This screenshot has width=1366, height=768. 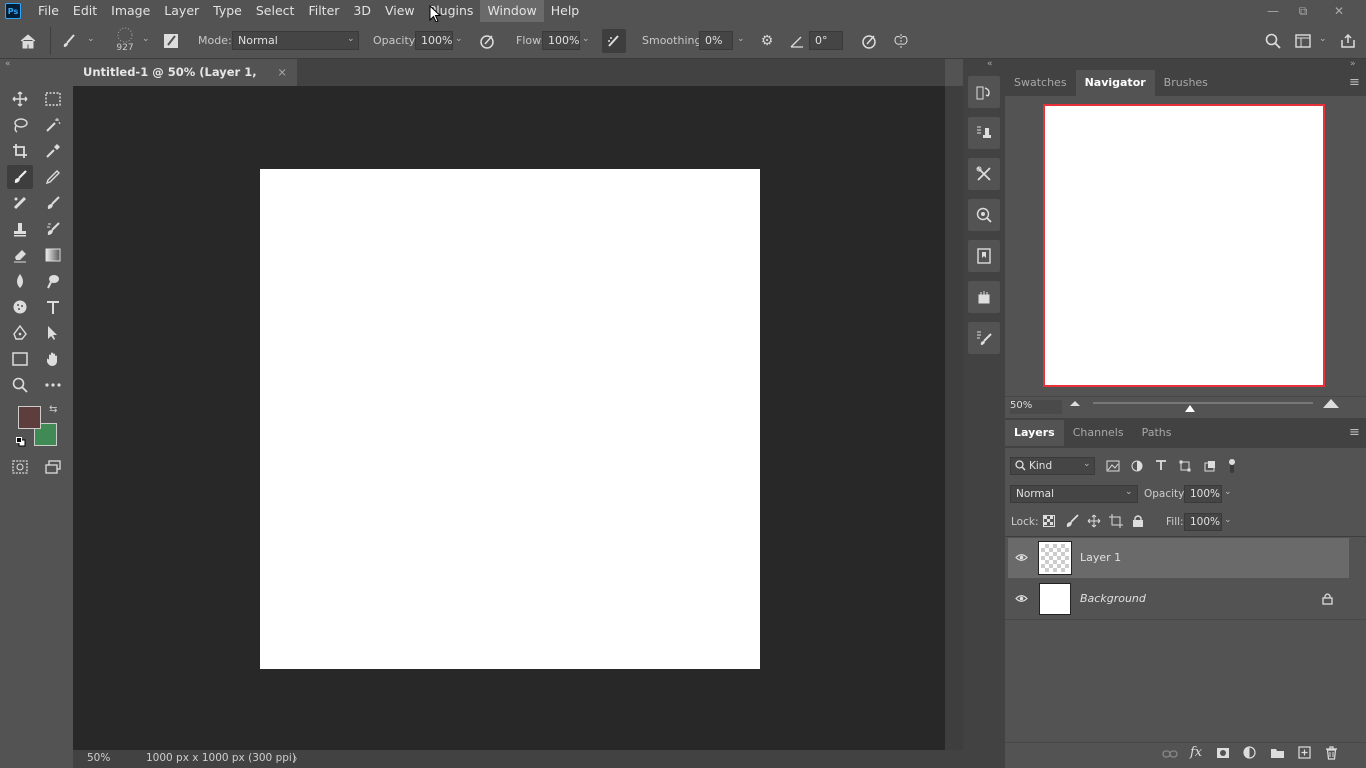 What do you see at coordinates (1273, 41) in the screenshot?
I see `search-icon` at bounding box center [1273, 41].